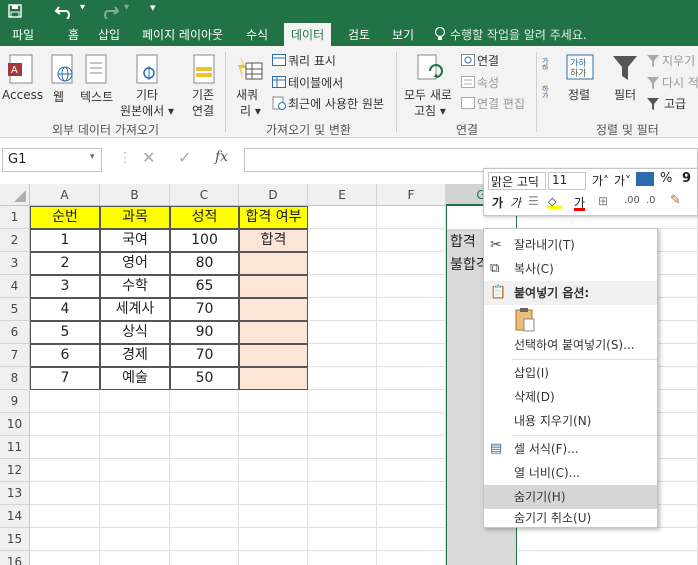 The width and height of the screenshot is (698, 565). Describe the element at coordinates (147, 110) in the screenshot. I see `other-sources-label-2: 원본에서 ▾` at that location.